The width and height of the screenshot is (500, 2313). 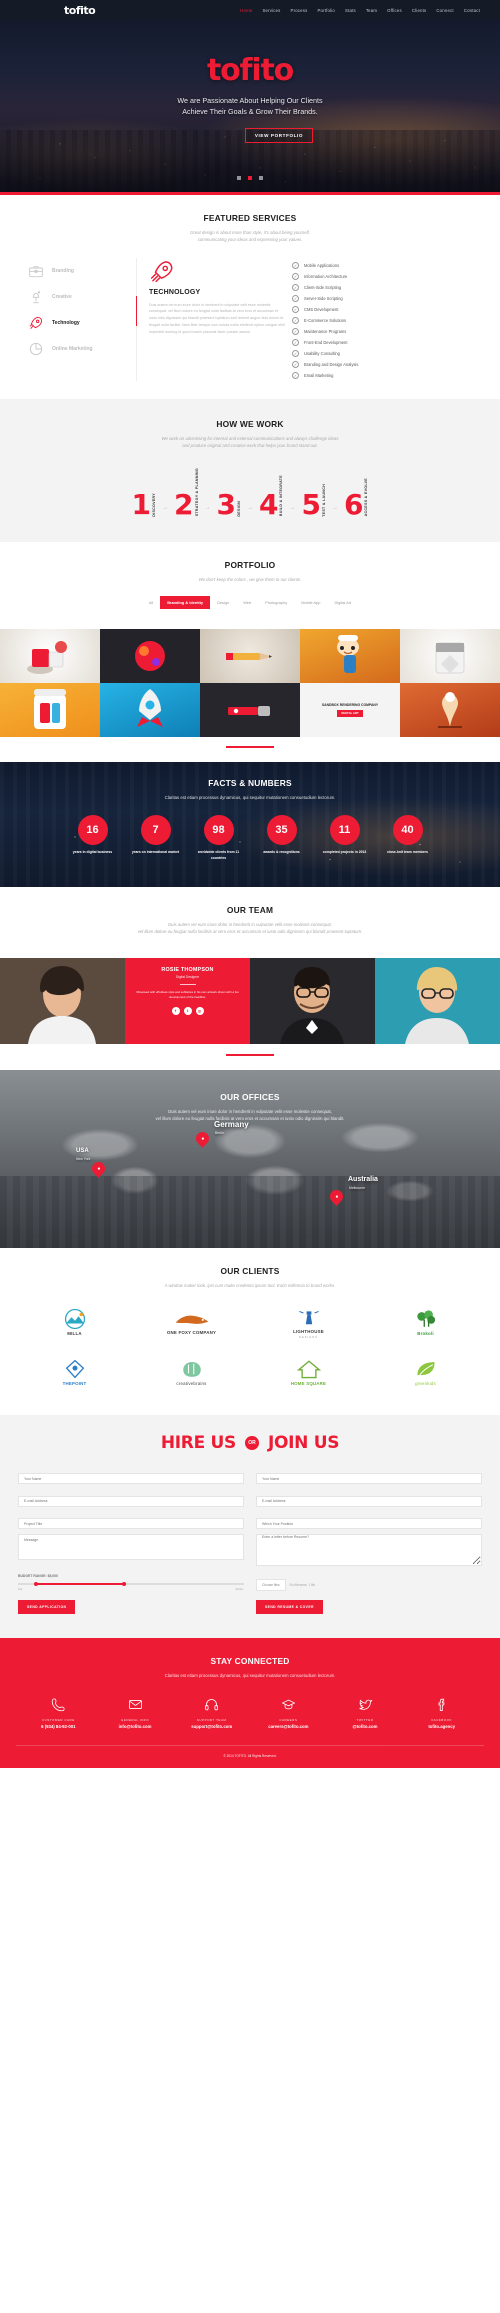 I want to click on map-pin-usa: ● USA New York, so click(x=92, y=1163).